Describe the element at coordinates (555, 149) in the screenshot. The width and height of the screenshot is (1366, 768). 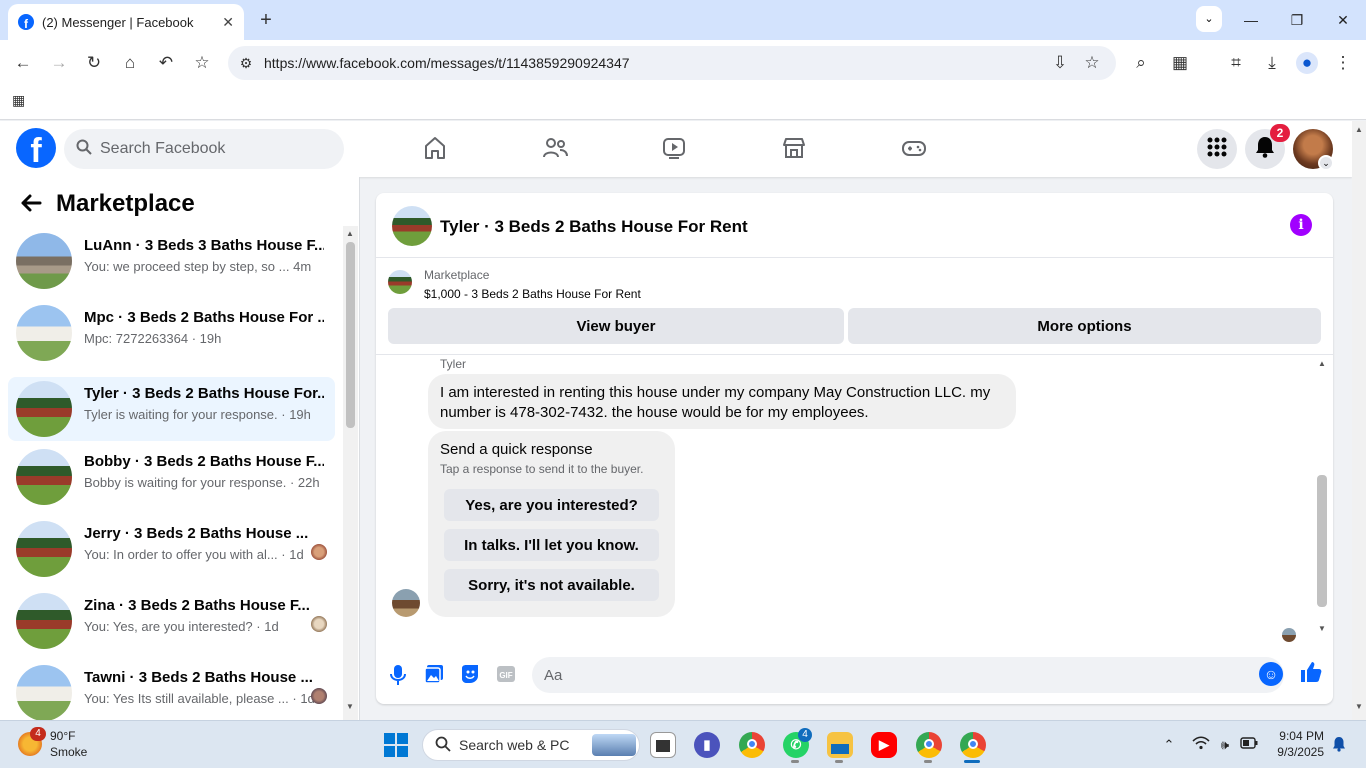
I see `nav-friends-icon` at that location.